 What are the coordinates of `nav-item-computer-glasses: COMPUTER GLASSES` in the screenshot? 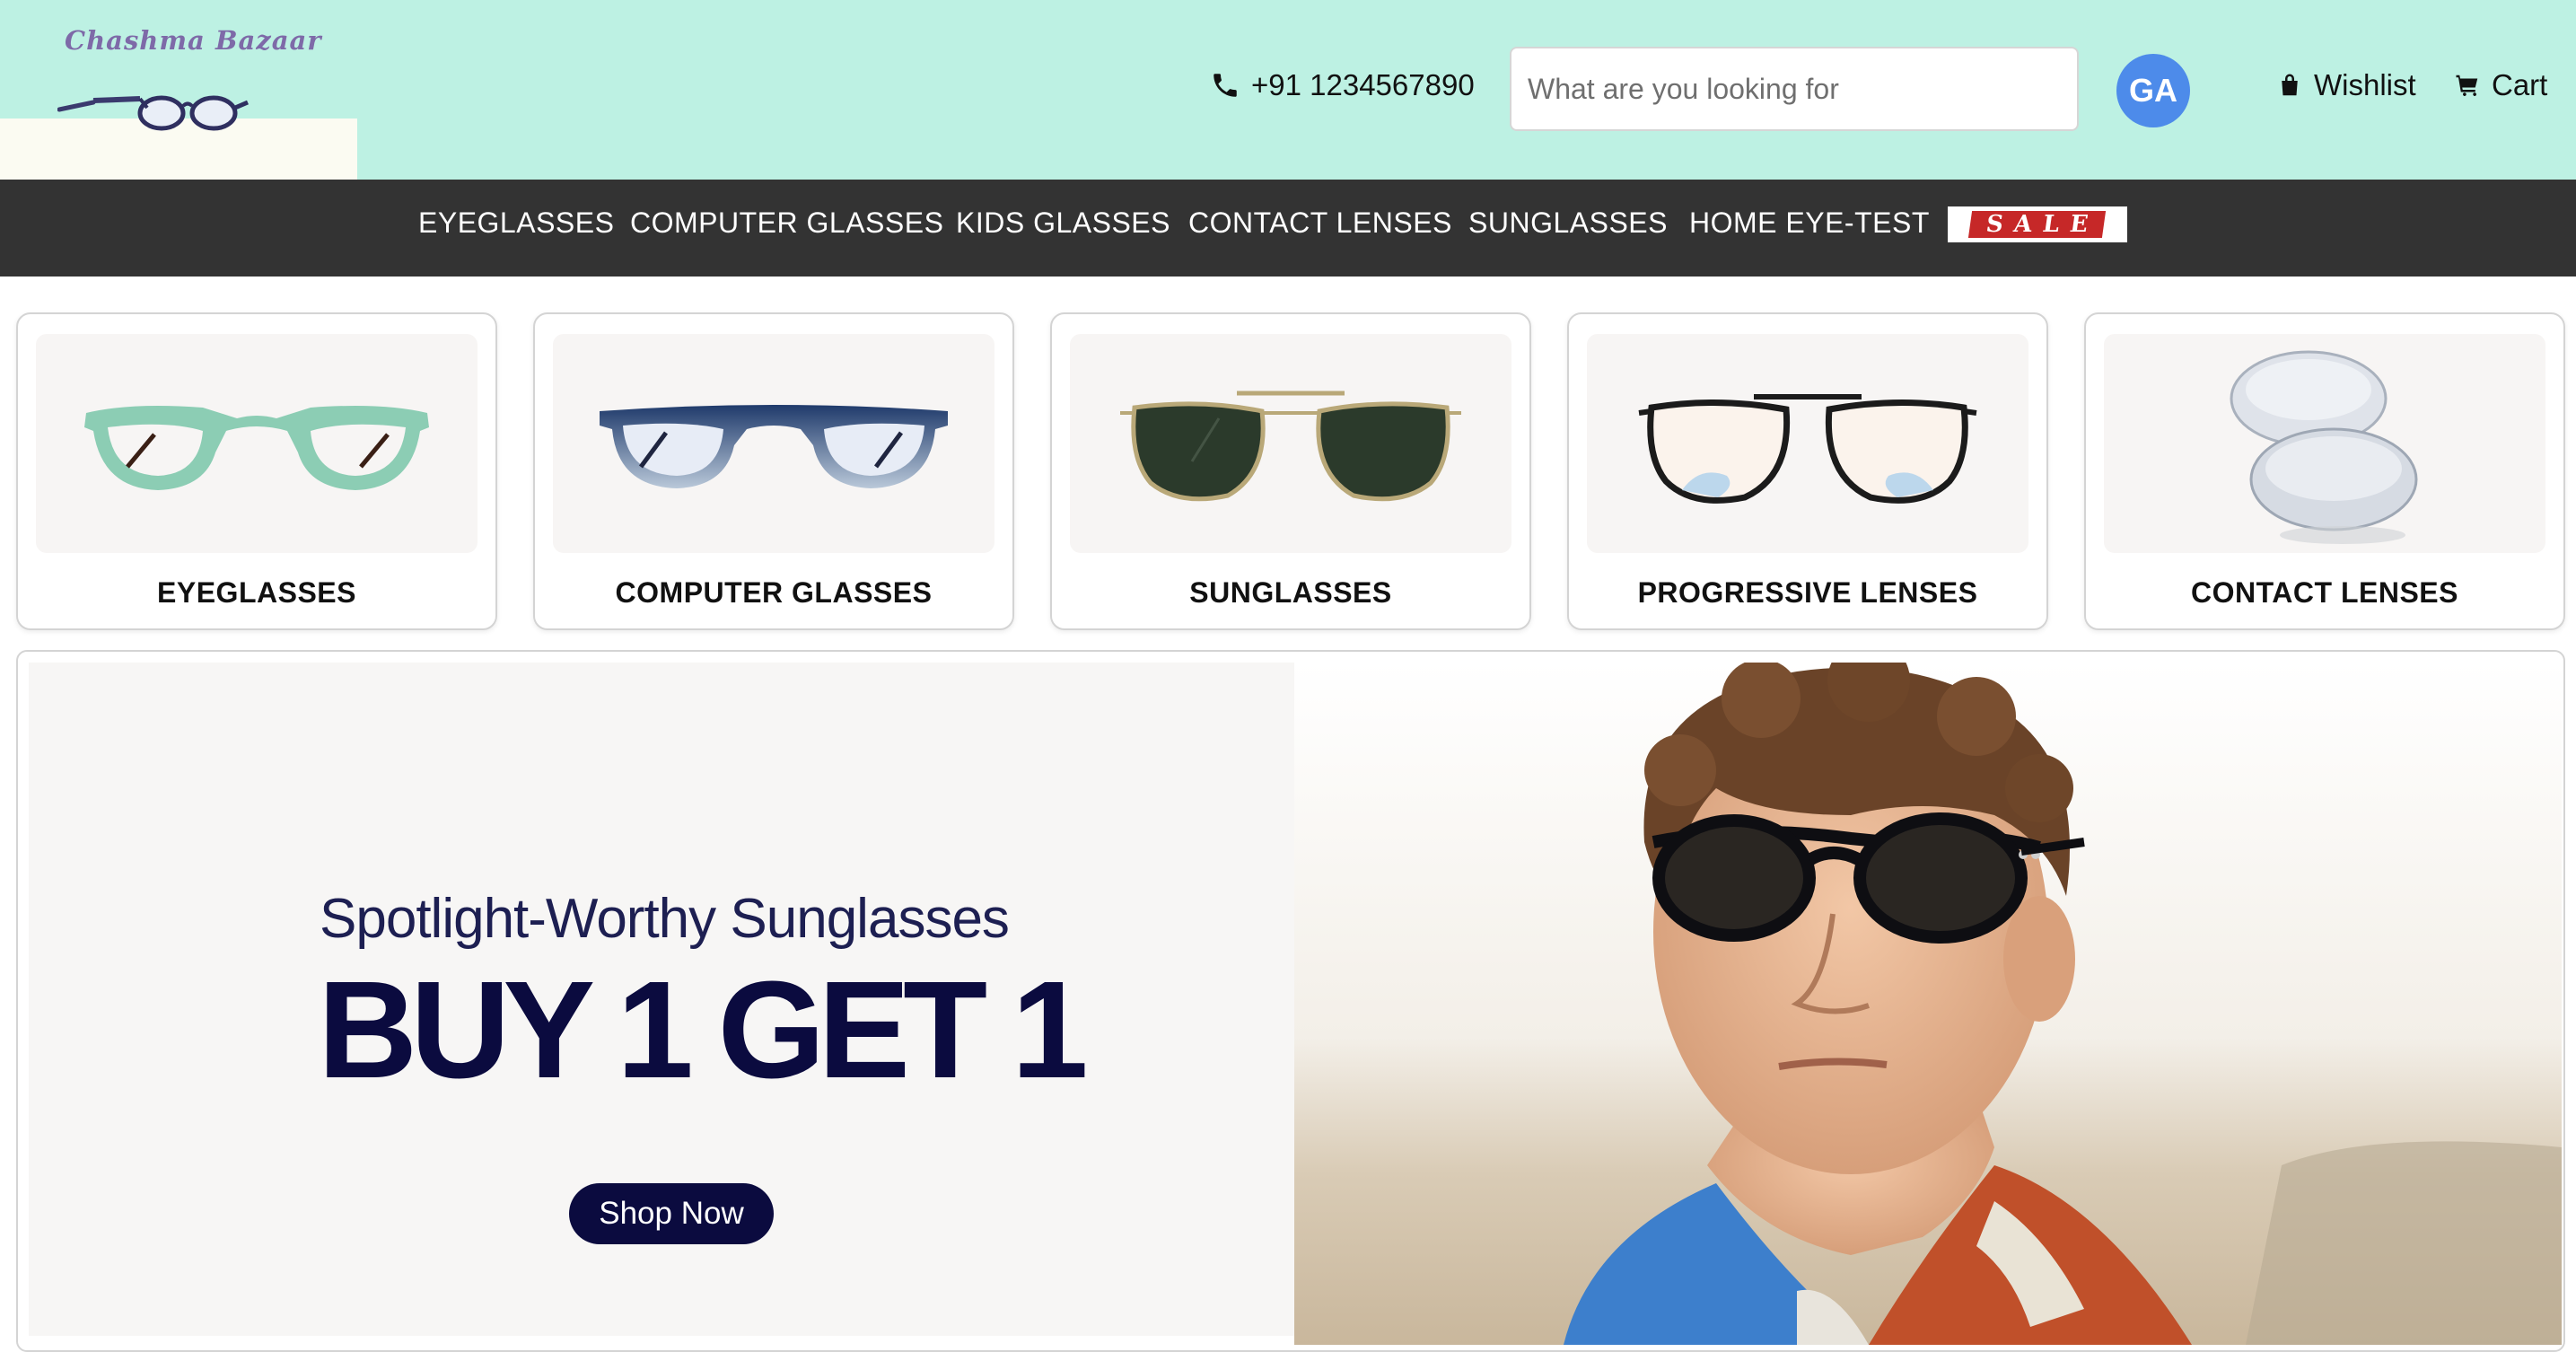 It's located at (786, 223).